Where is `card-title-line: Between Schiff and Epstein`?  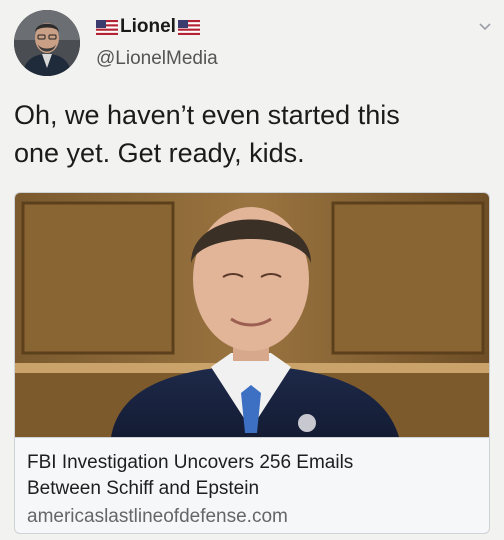 card-title-line: Between Schiff and Epstein is located at coordinates (143, 488).